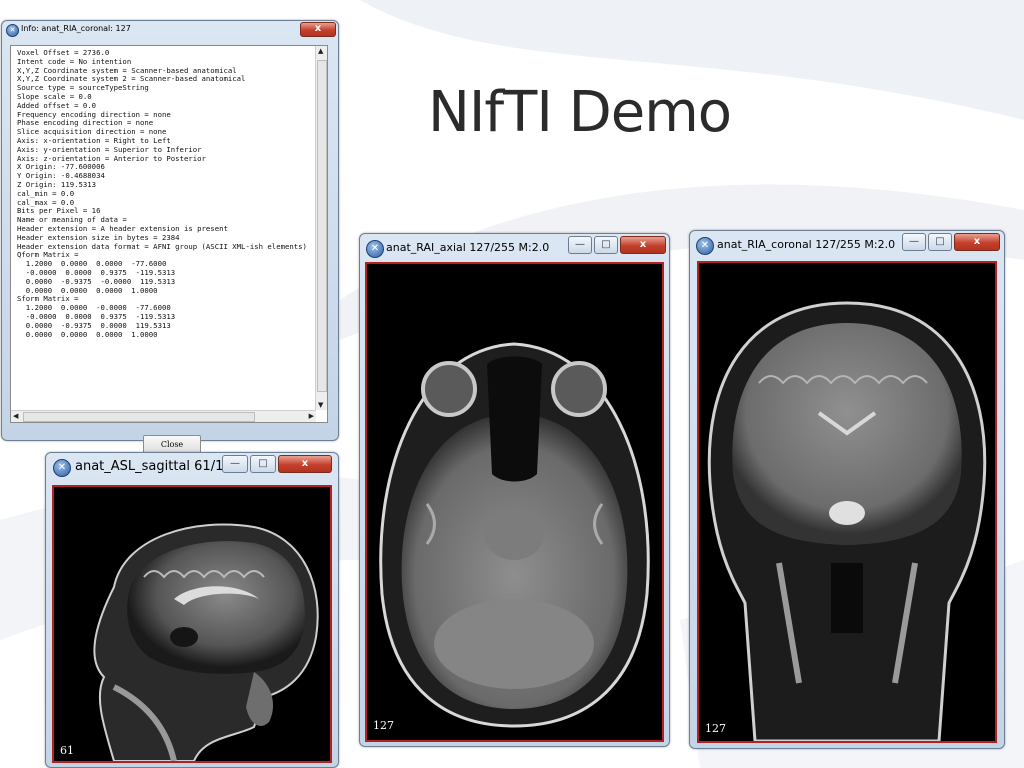 The image size is (1024, 768). Describe the element at coordinates (320, 405) in the screenshot. I see `scroll-down-arrow-icon: ▼` at that location.